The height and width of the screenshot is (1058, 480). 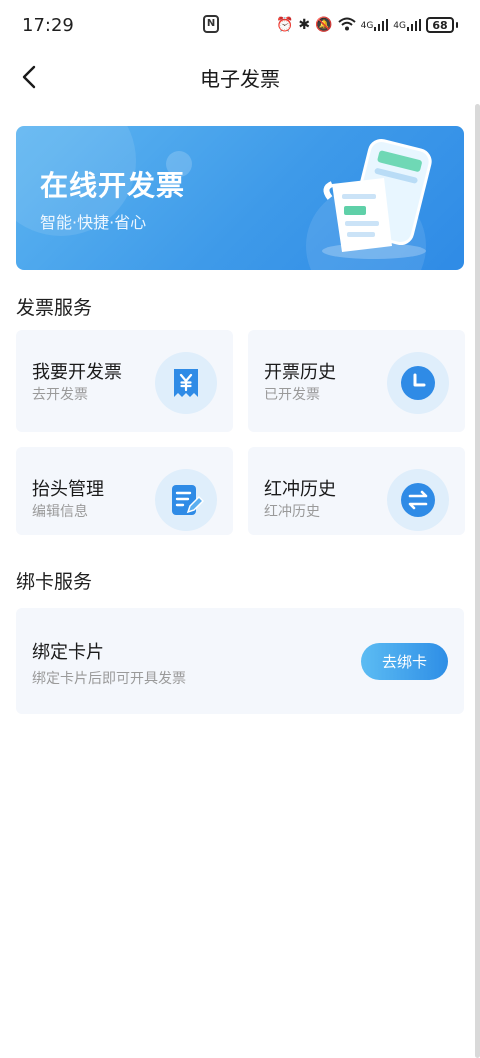 I want to click on invoice-services-title: 发票服务, so click(x=54, y=308).